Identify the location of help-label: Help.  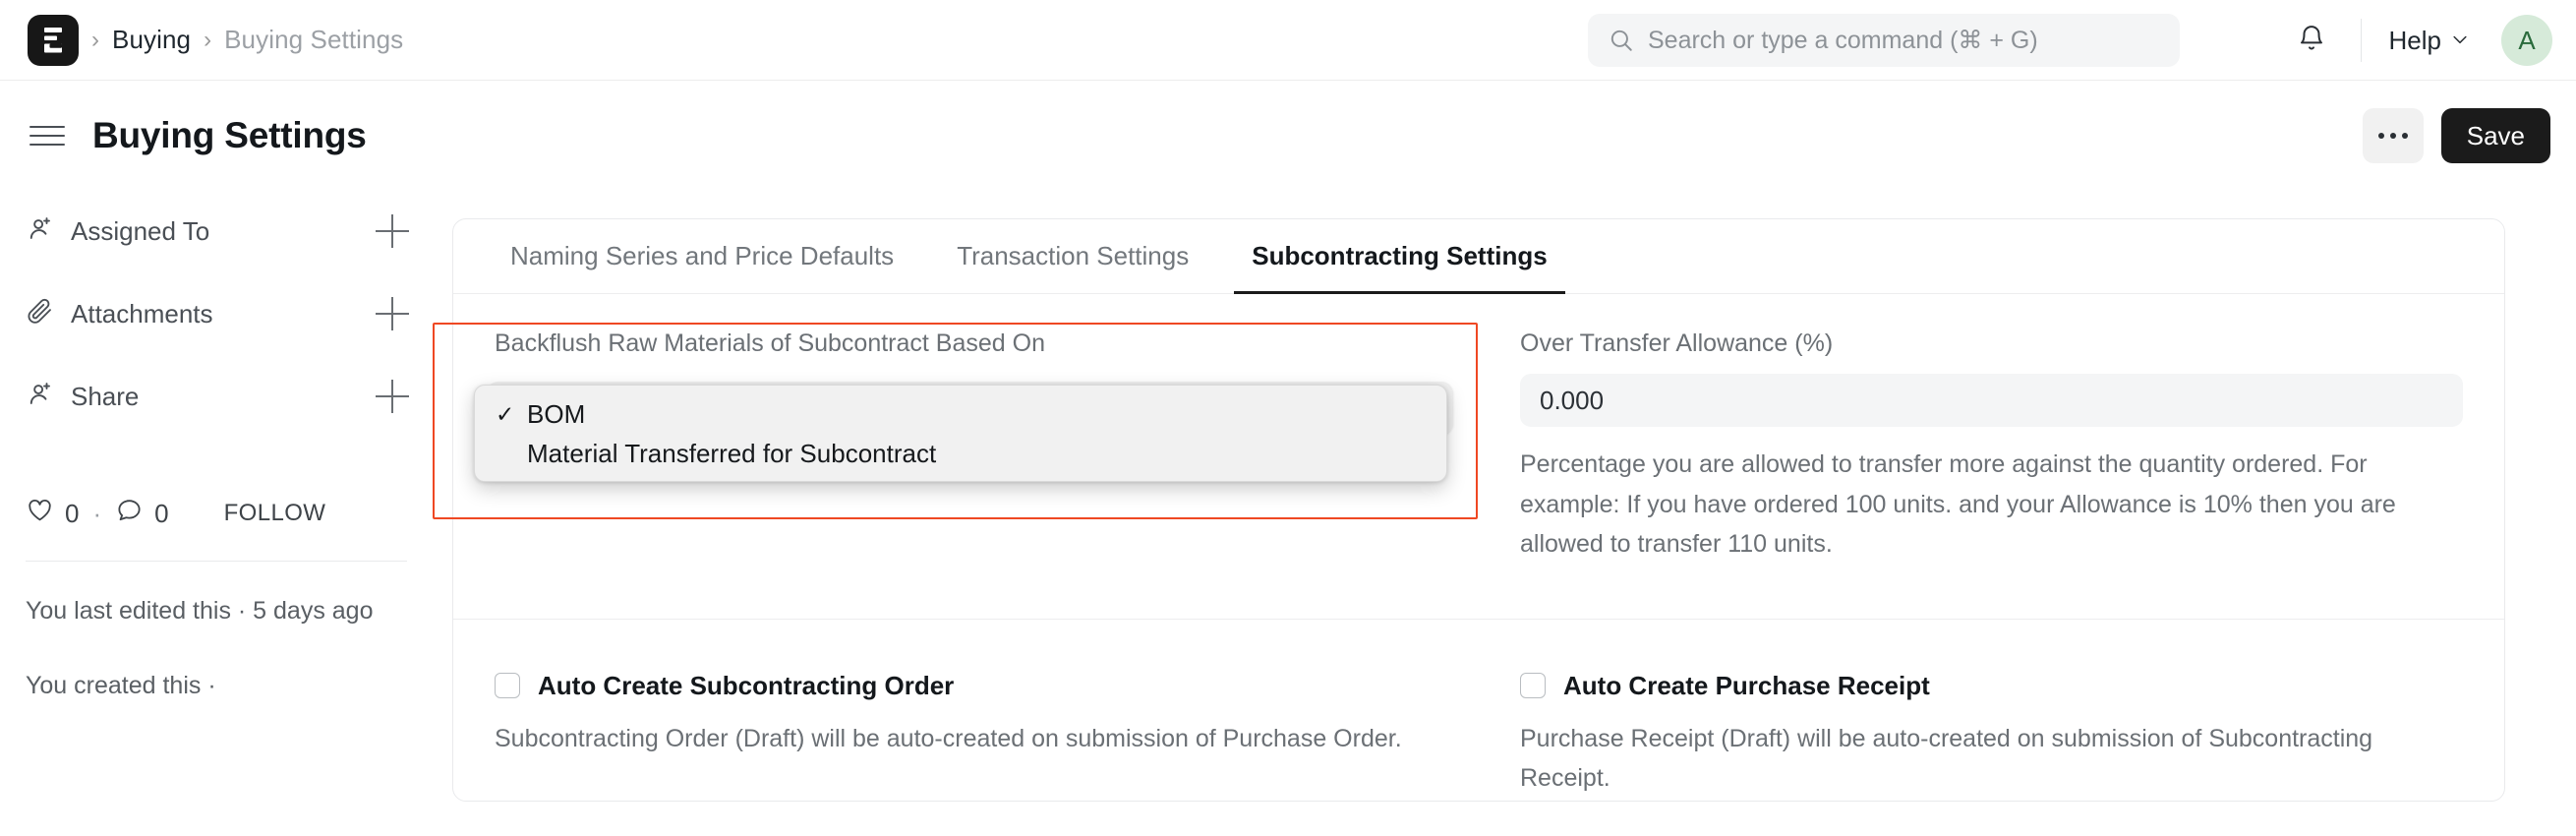
(2414, 40).